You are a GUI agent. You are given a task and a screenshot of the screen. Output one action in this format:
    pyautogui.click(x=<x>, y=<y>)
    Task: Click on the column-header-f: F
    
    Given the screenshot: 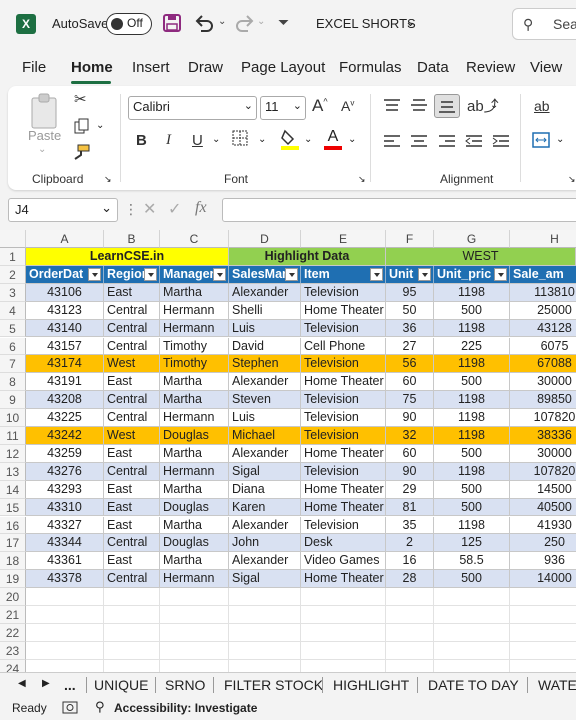 What is the action you would take?
    pyautogui.click(x=410, y=239)
    